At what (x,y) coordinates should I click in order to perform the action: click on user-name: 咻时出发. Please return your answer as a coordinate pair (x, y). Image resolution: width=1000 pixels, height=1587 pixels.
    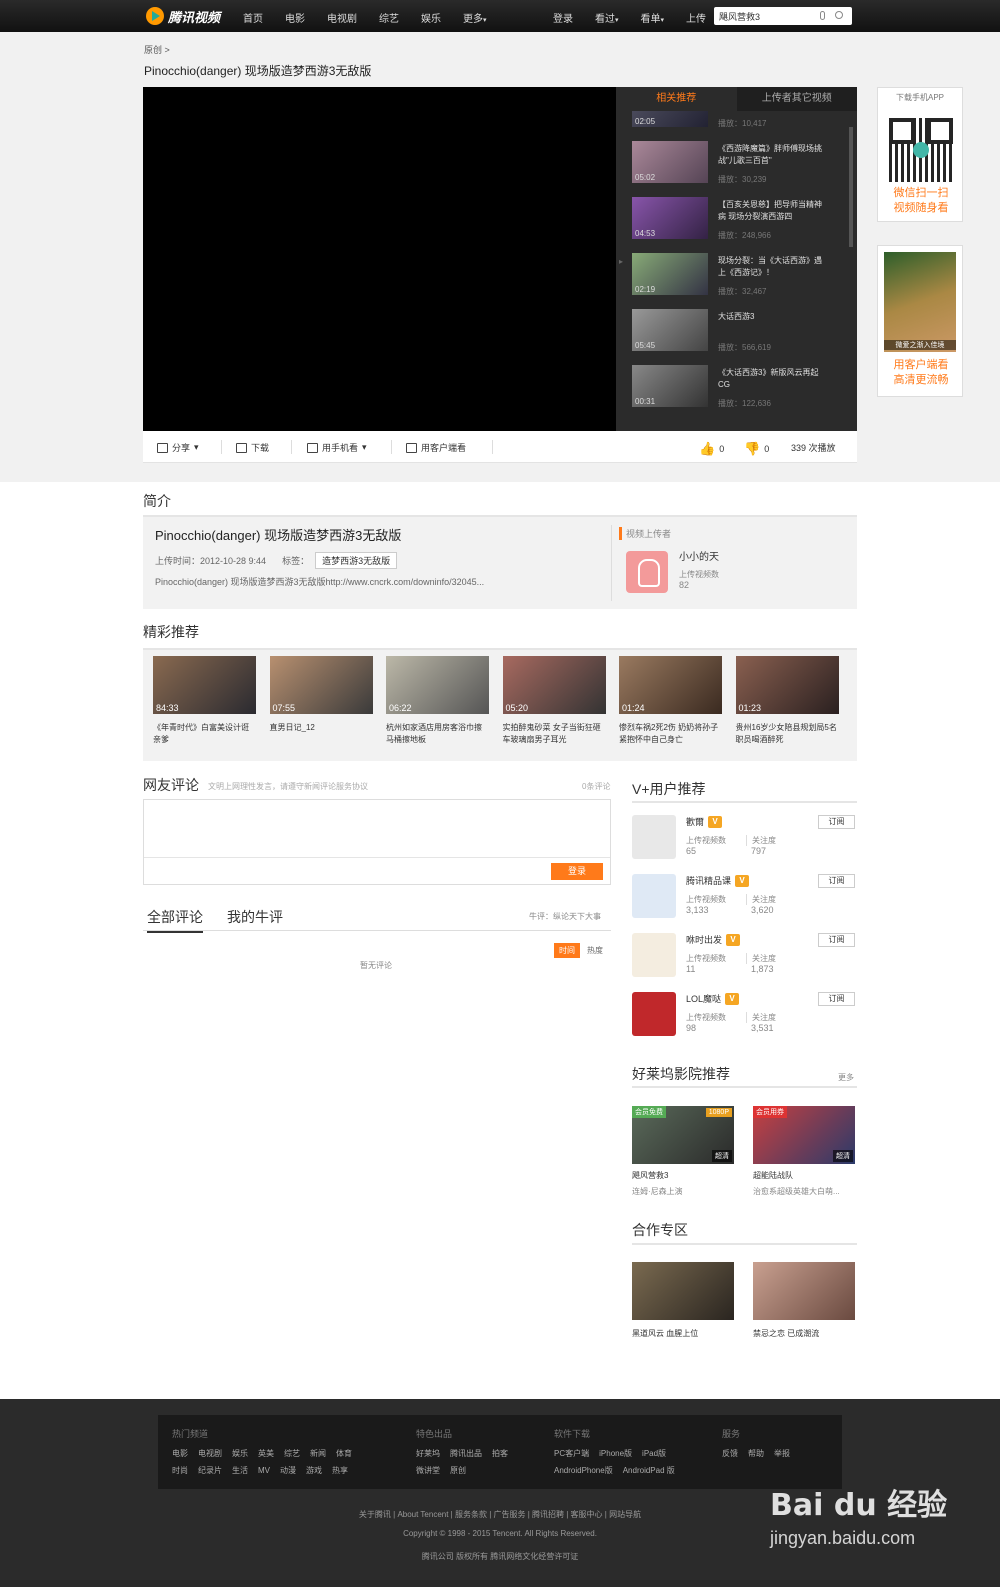
    Looking at the image, I should click on (704, 939).